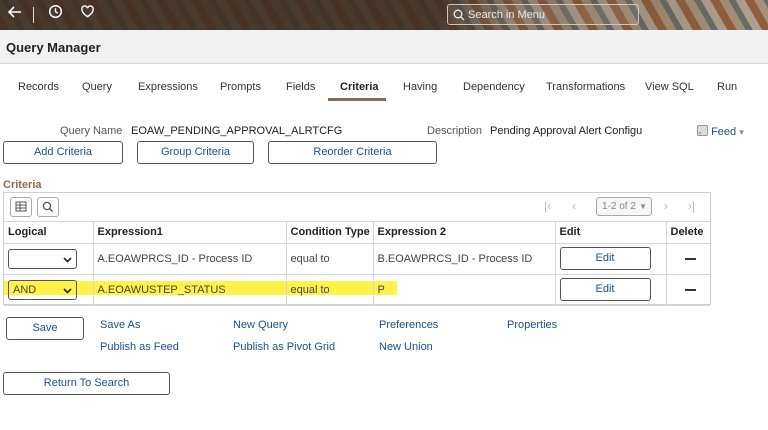 This screenshot has height=430, width=768. Describe the element at coordinates (53, 47) in the screenshot. I see `page-title: Query Manager` at that location.